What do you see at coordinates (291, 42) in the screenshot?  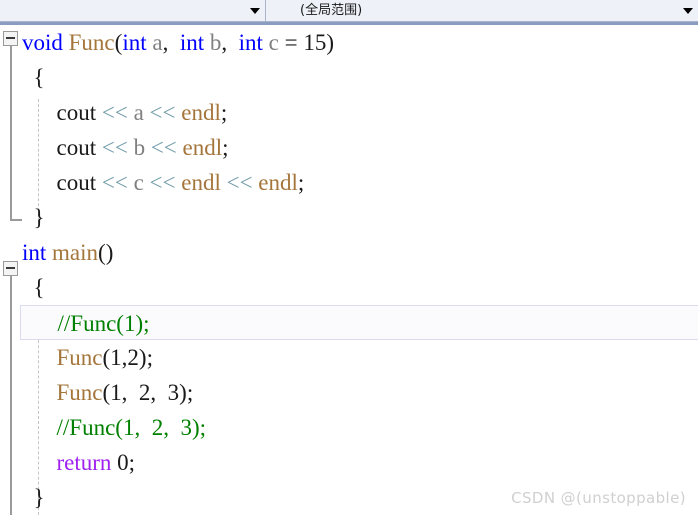 I see `code-token-punct: =` at bounding box center [291, 42].